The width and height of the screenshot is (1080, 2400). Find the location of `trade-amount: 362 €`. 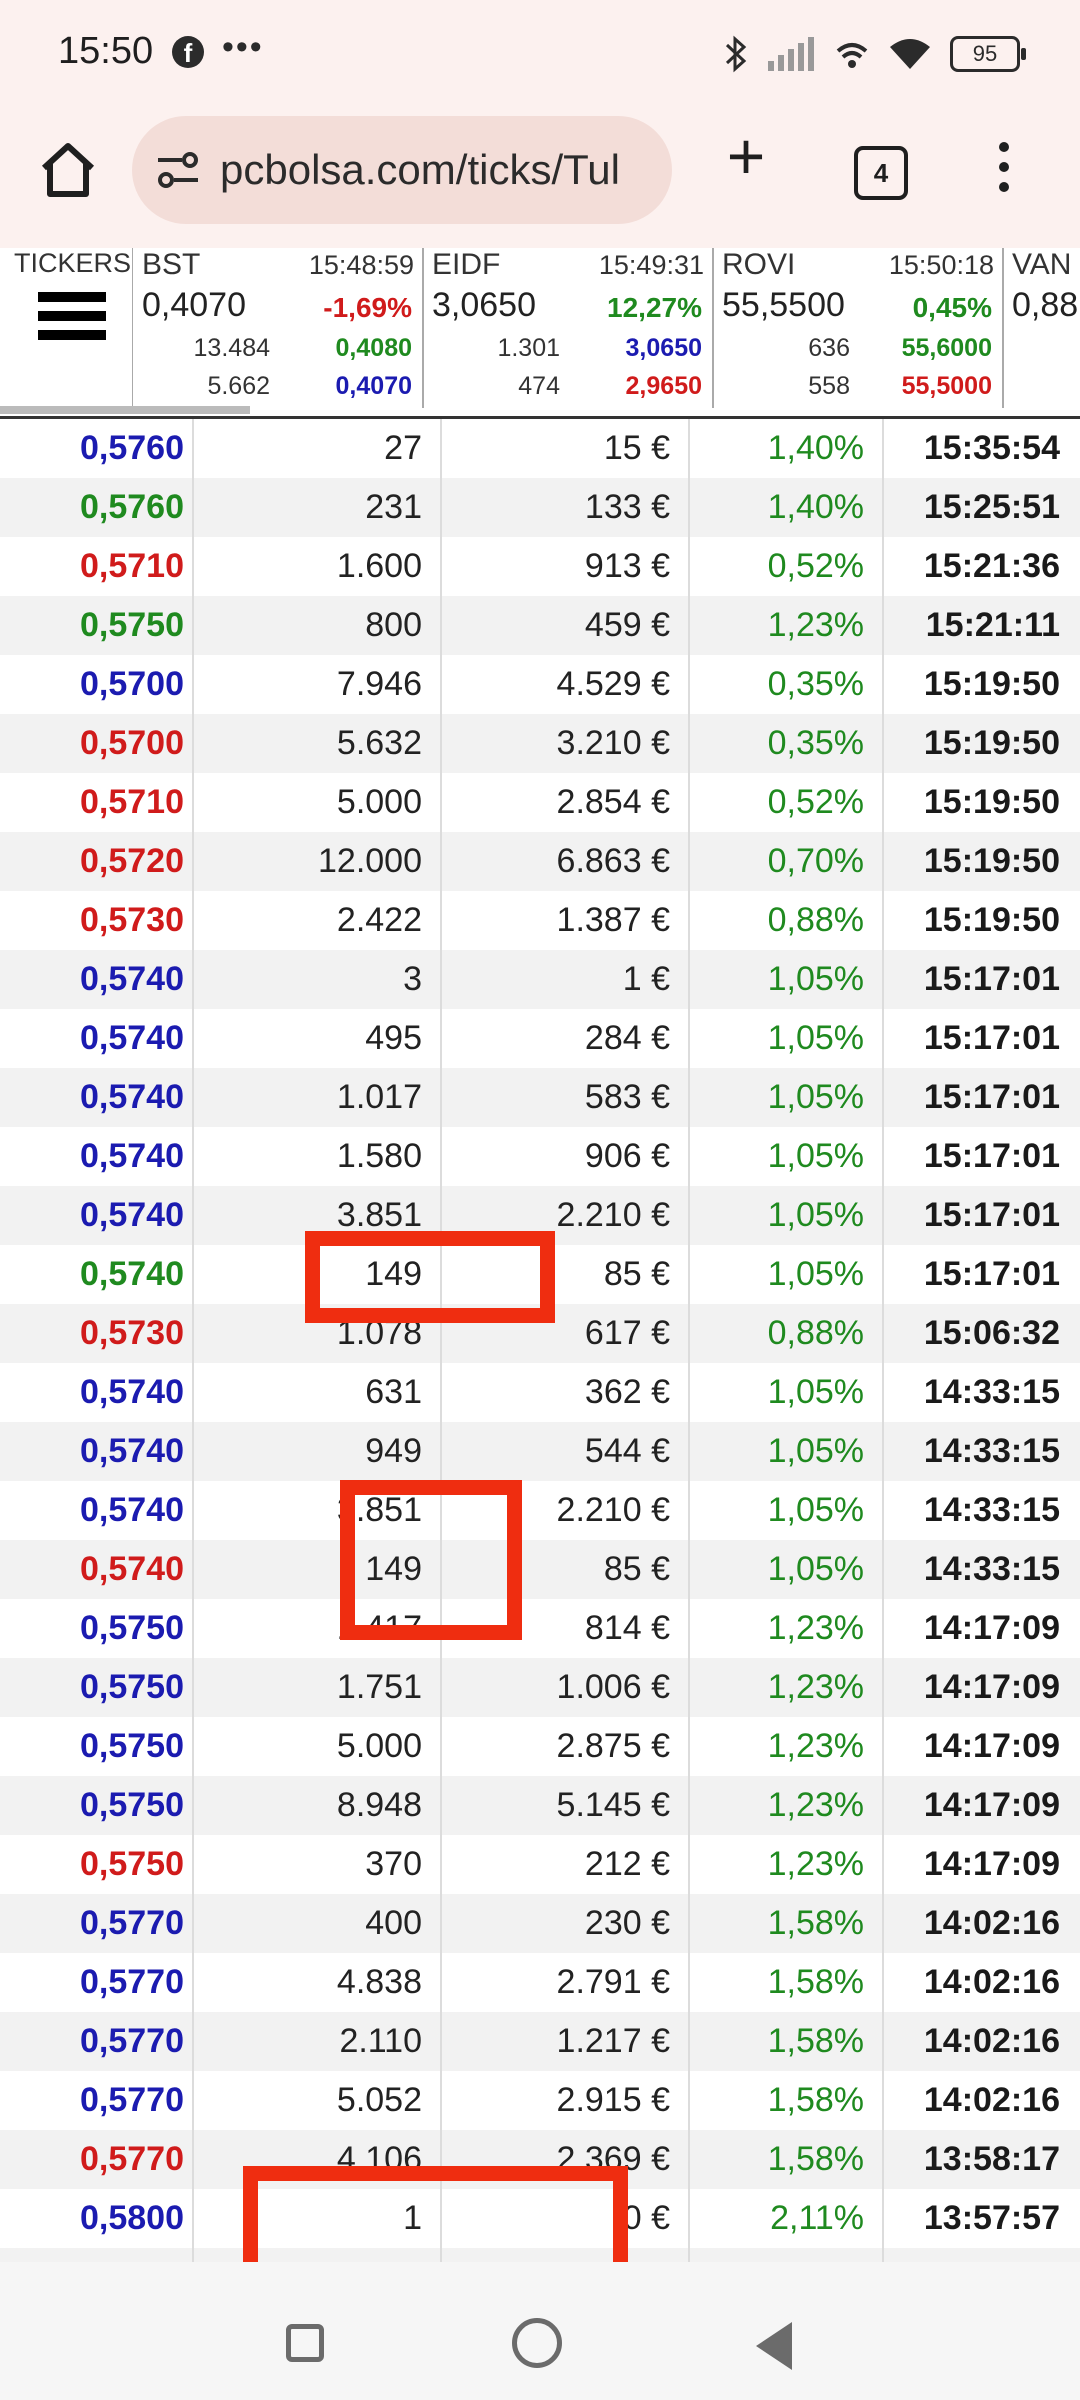

trade-amount: 362 € is located at coordinates (560, 1392).